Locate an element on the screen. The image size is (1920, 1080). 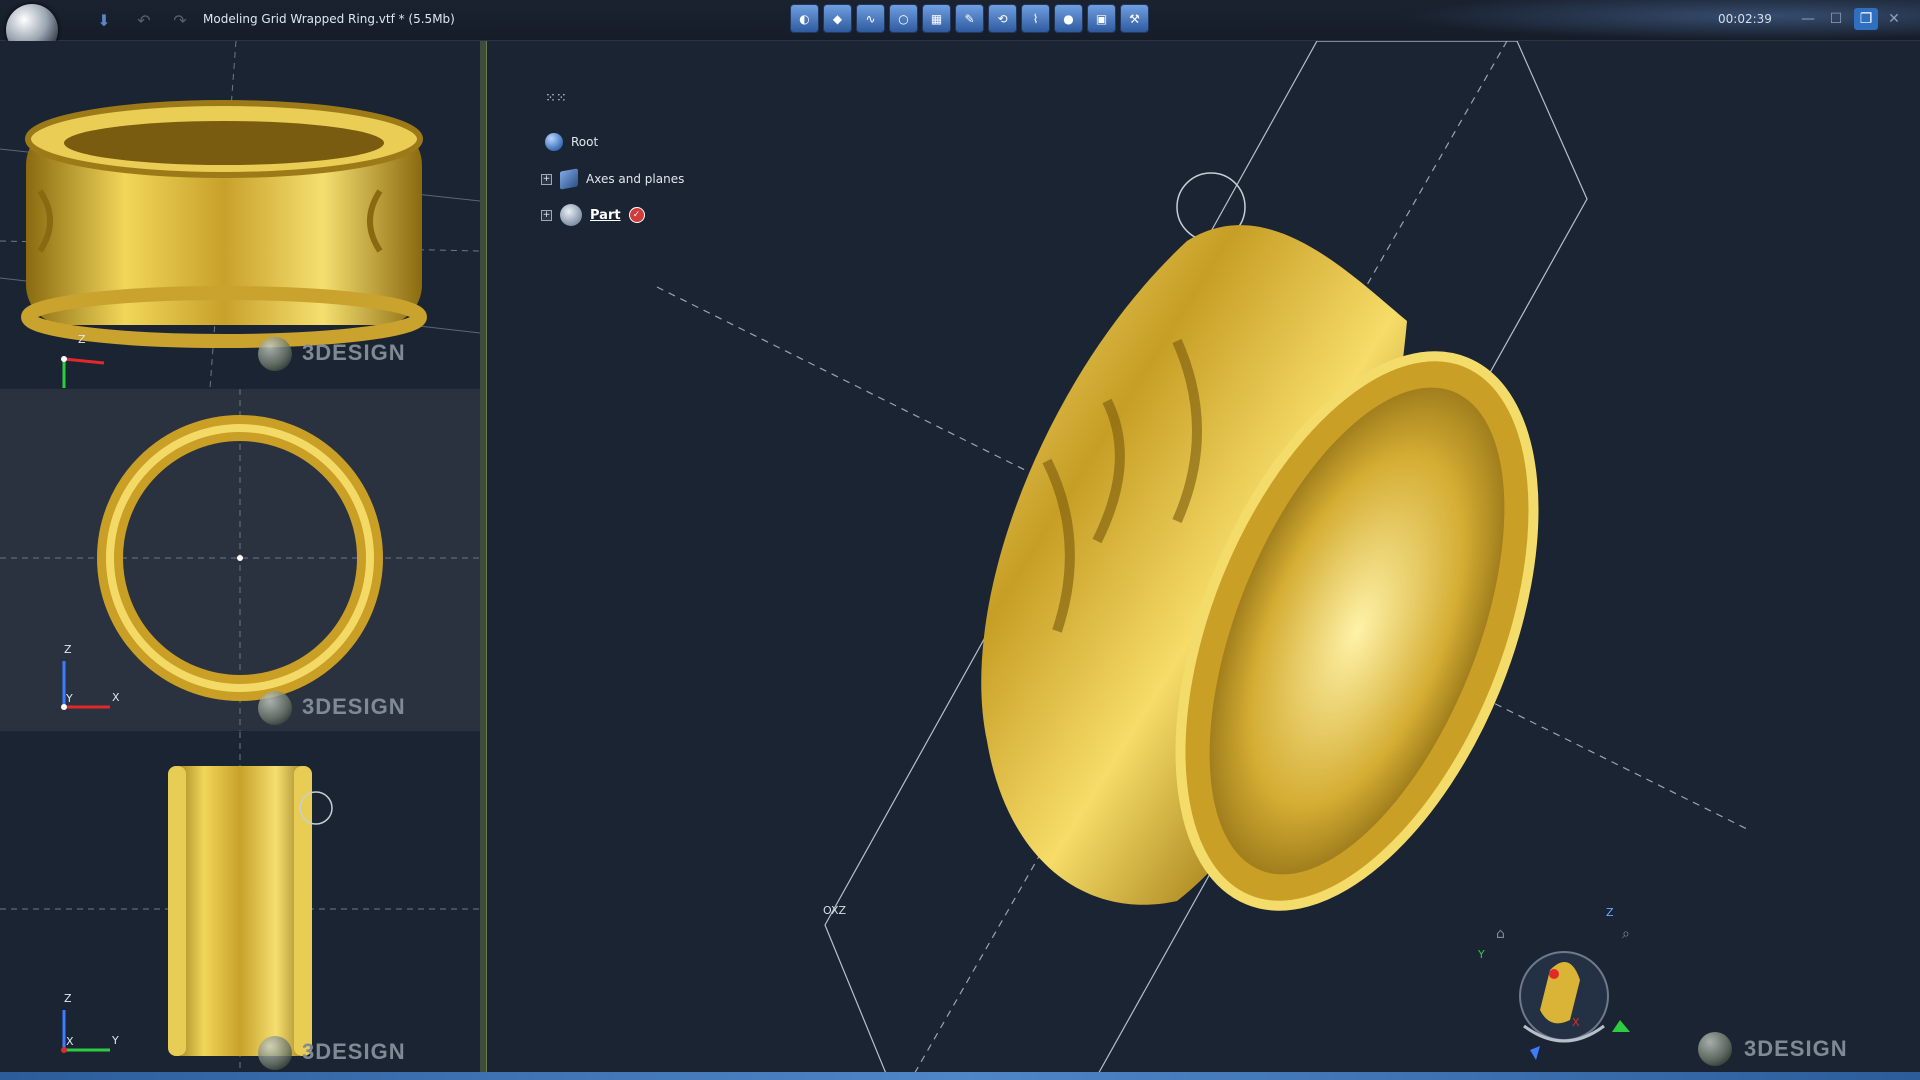
bench-icon: ⚒ is located at coordinates (1134, 18).